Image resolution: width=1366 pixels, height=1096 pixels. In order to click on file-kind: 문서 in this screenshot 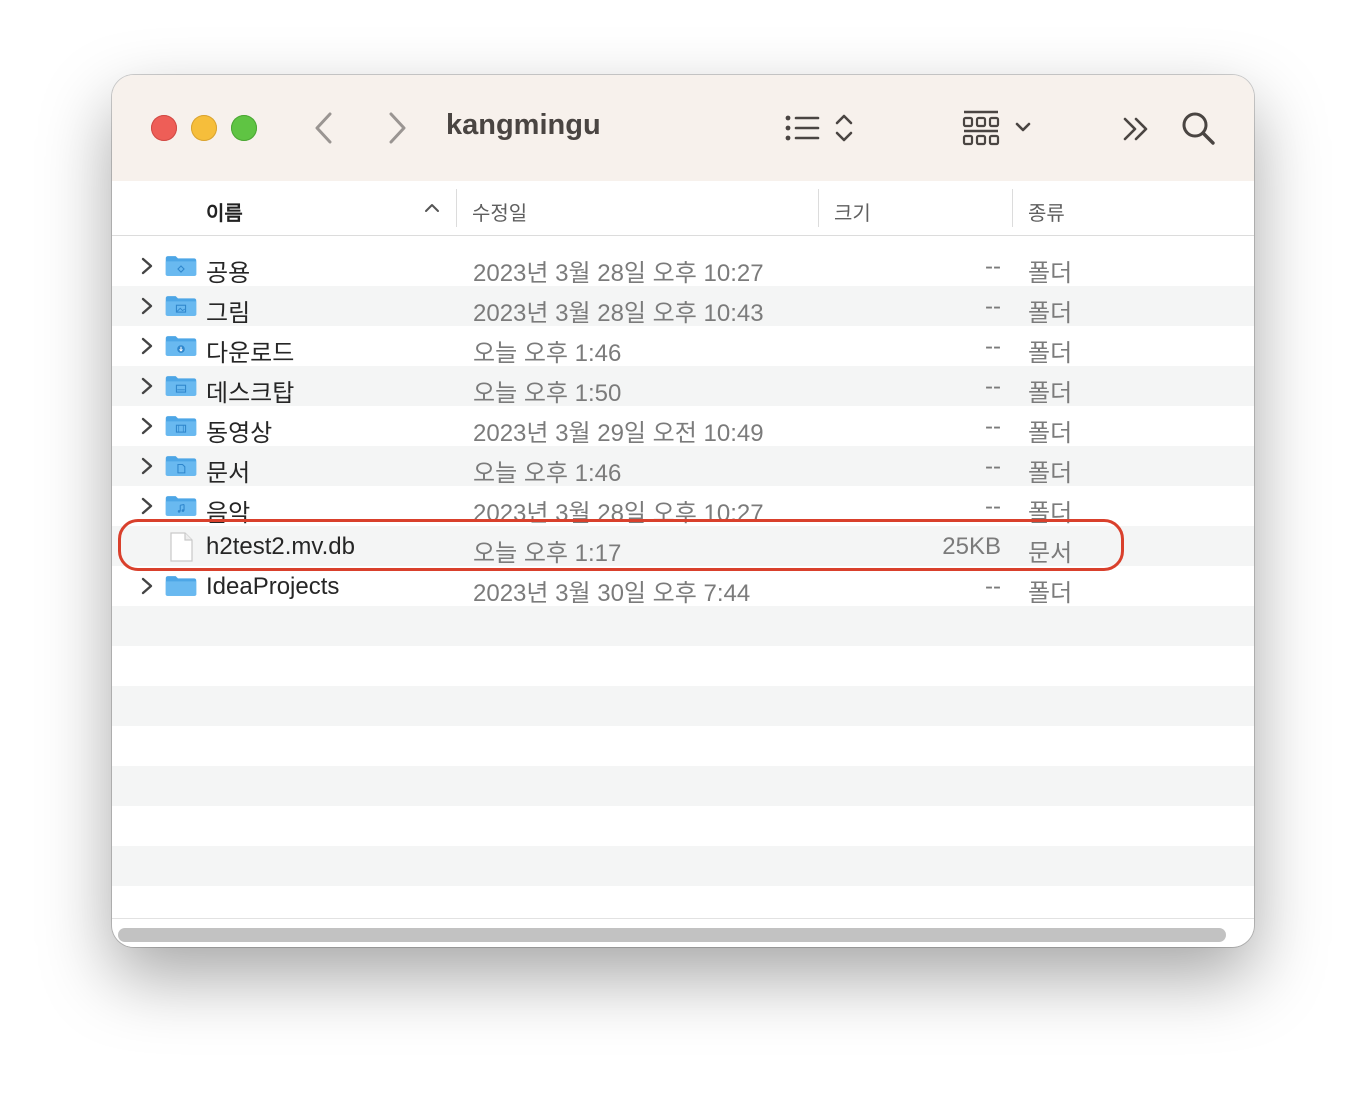, I will do `click(1050, 553)`.